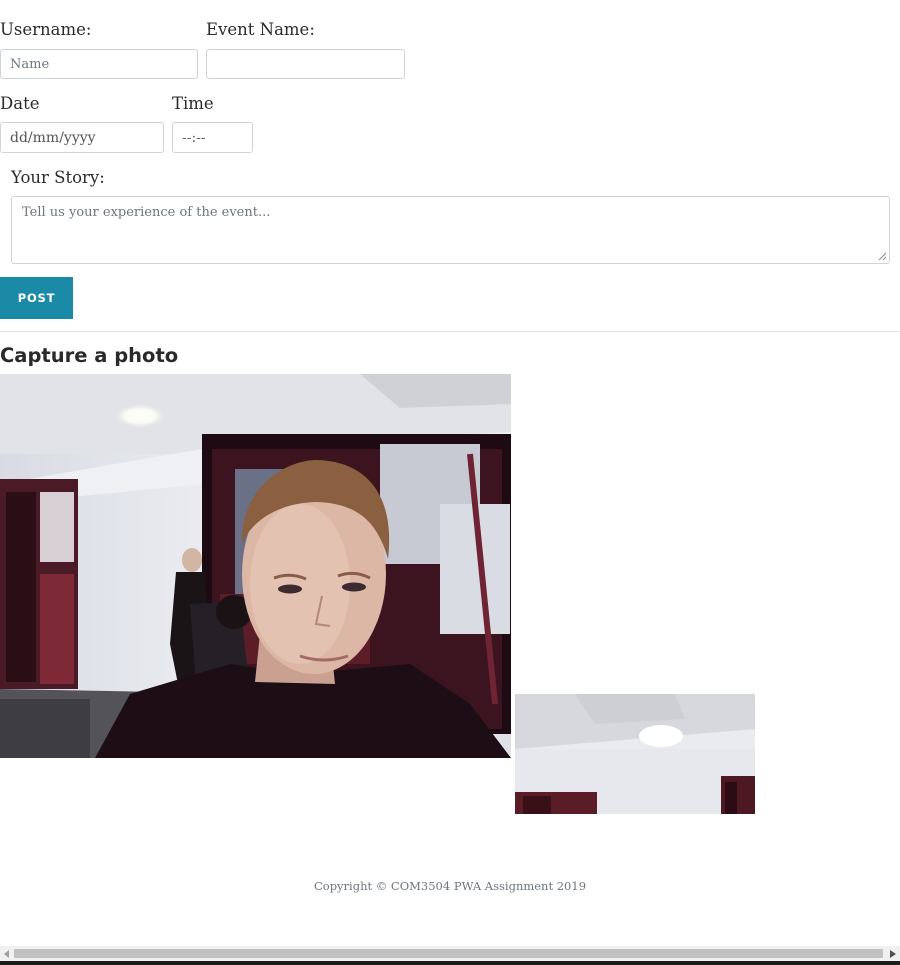 The image size is (900, 965). I want to click on resize-handle-icon, so click(882, 256).